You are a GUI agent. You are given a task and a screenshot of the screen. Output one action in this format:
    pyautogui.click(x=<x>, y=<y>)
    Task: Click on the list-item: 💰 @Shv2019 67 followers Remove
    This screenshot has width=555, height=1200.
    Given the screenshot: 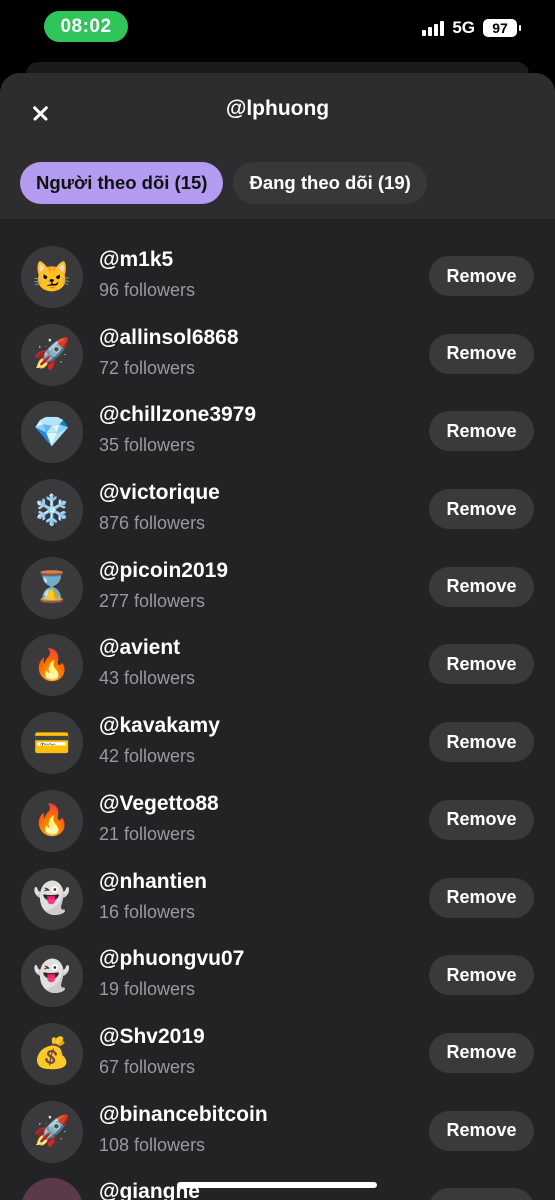 What is the action you would take?
    pyautogui.click(x=277, y=1049)
    